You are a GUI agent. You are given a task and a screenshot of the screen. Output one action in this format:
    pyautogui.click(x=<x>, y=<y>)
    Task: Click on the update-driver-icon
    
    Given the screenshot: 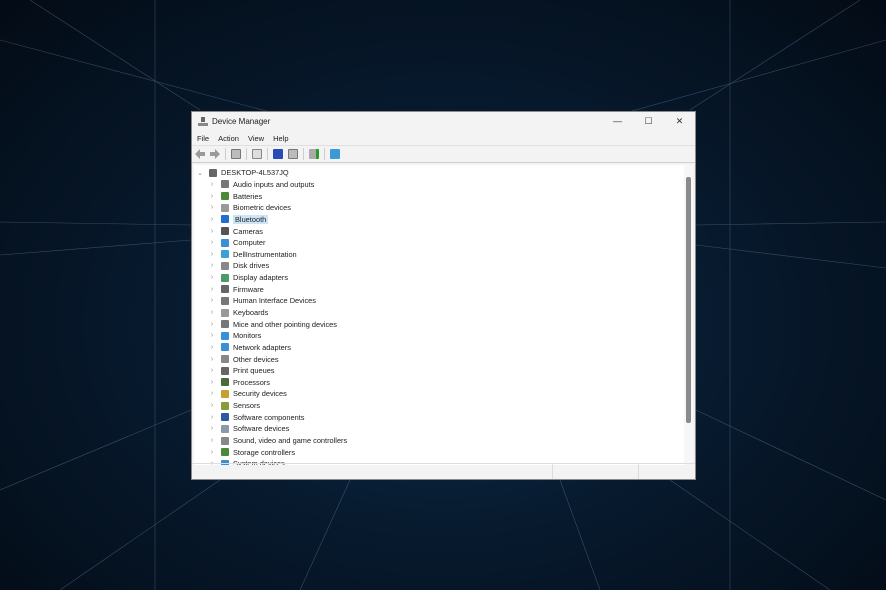 What is the action you would take?
    pyautogui.click(x=257, y=154)
    